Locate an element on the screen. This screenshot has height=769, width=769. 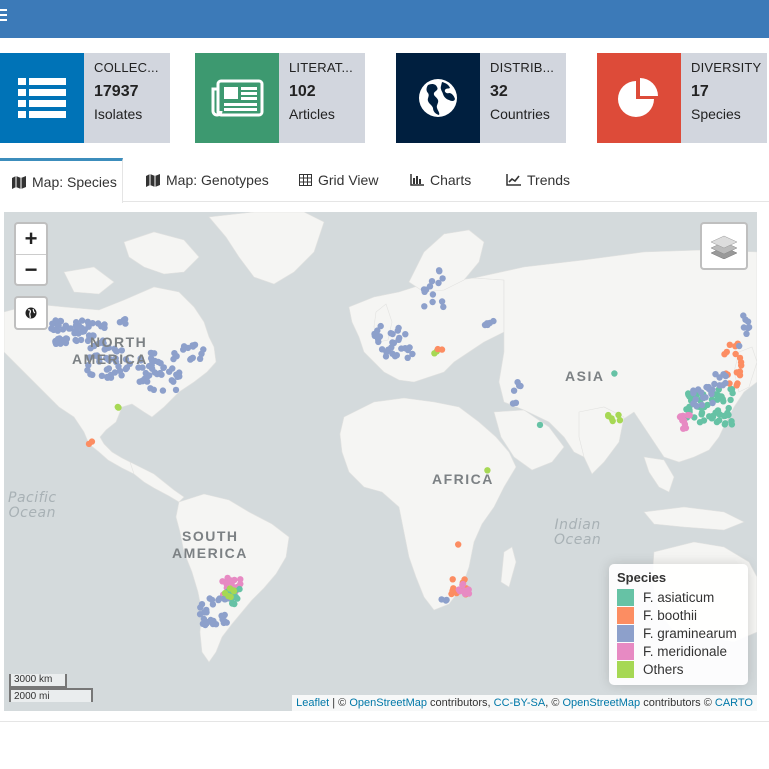
world-view-button is located at coordinates (31, 313).